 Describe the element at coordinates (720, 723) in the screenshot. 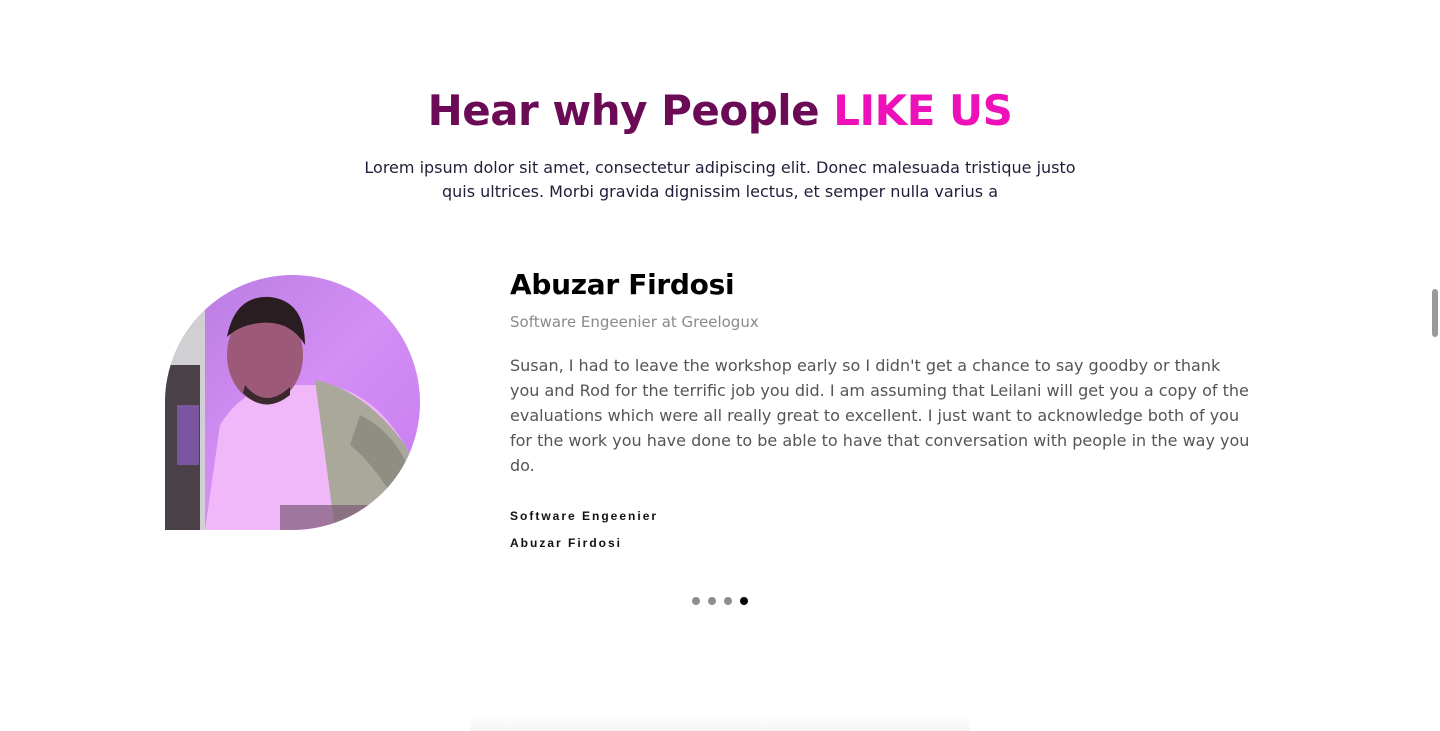

I see `next-section-edge` at that location.